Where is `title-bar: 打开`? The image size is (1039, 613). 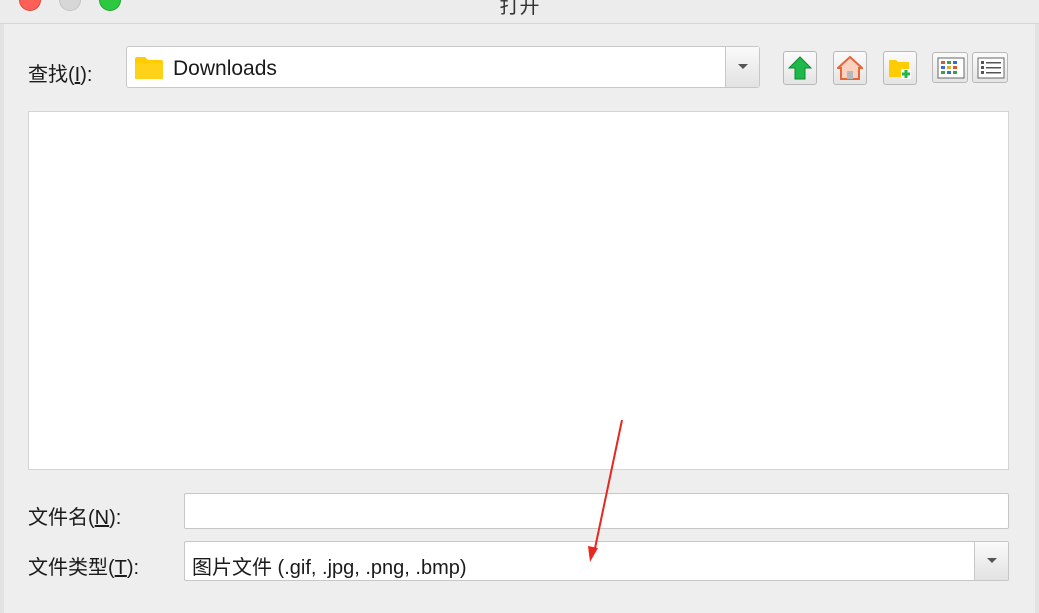 title-bar: 打开 is located at coordinates (519, 12).